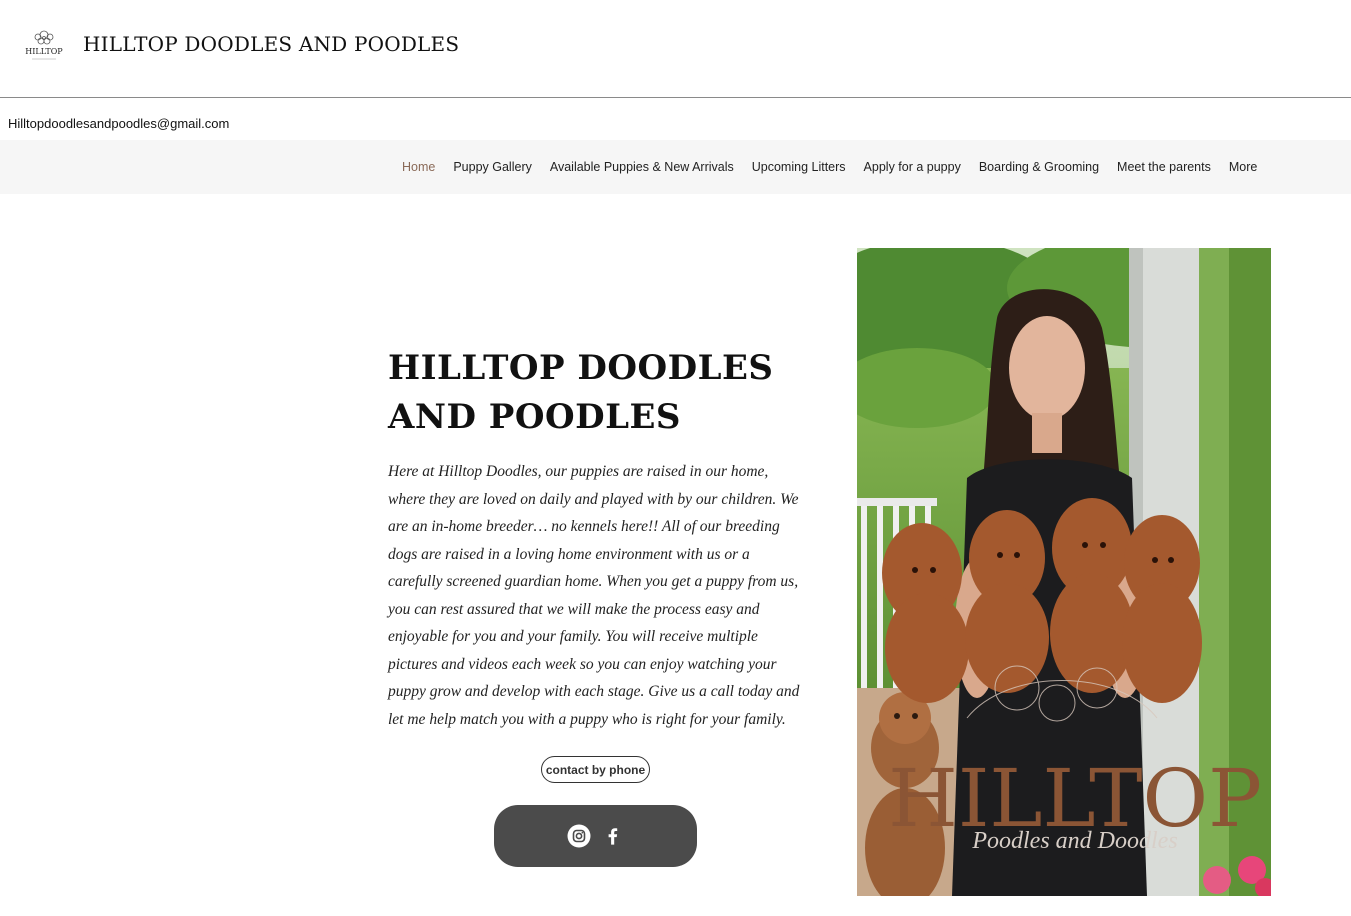 The height and width of the screenshot is (916, 1351). I want to click on hero-title: HILLTOP DOODLES AND POODLES, so click(581, 392).